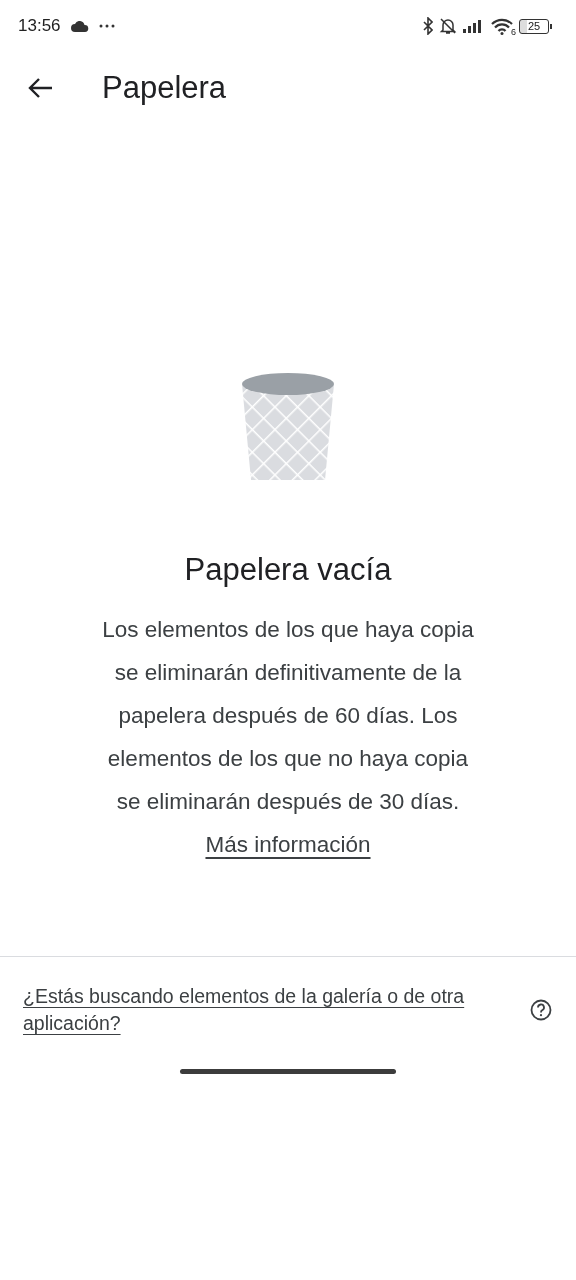 This screenshot has width=576, height=1280. Describe the element at coordinates (106, 26) in the screenshot. I see `more-icon` at that location.